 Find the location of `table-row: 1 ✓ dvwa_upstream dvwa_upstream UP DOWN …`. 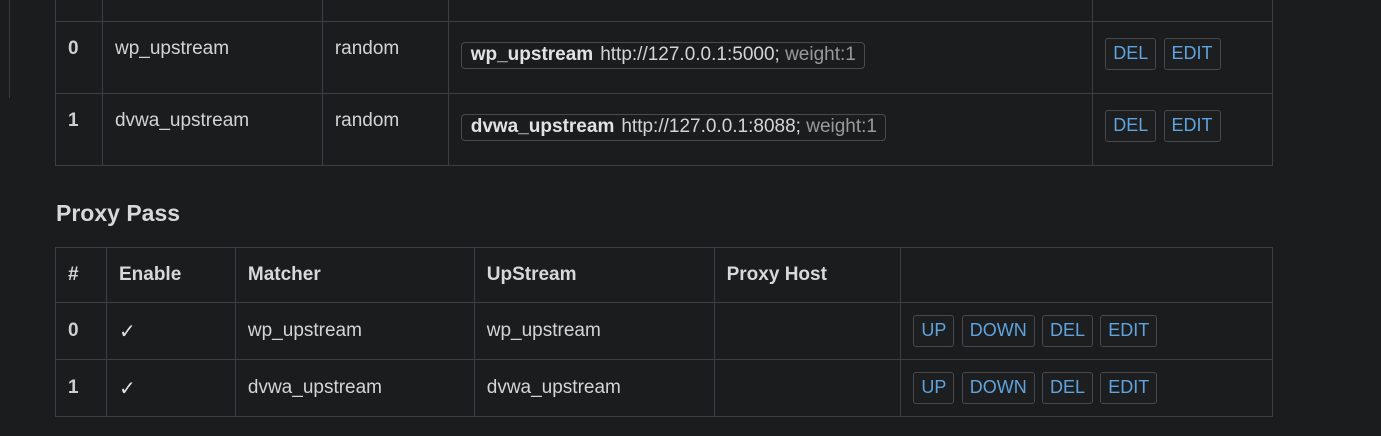

table-row: 1 ✓ dvwa_upstream dvwa_upstream UP DOWN … is located at coordinates (664, 388).